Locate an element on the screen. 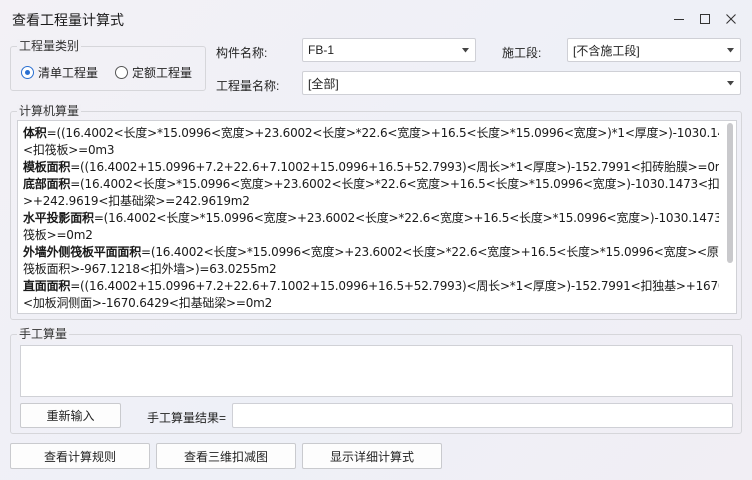 The image size is (752, 480). calc-formula-quantity-name: 外墙外侧筏板平面面积 is located at coordinates (82, 252).